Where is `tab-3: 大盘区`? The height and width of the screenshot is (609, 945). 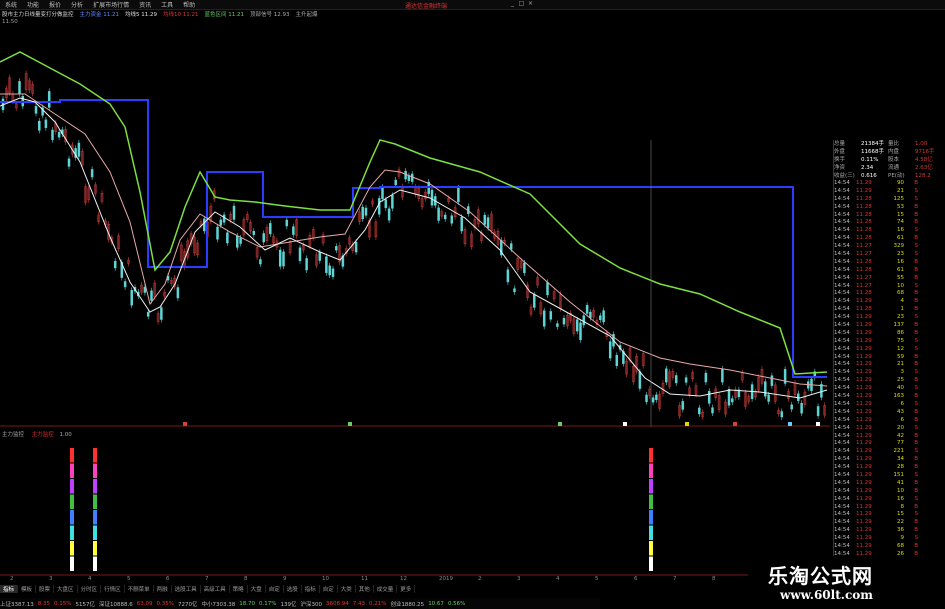
tab-3: 大盘区 is located at coordinates (66, 588).